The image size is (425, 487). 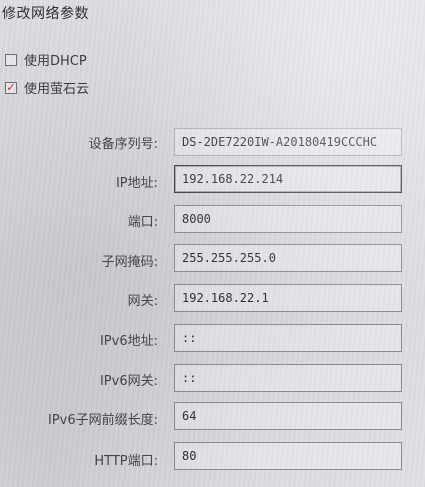 What do you see at coordinates (129, 262) in the screenshot?
I see `mask-label: 子网掩码:` at bounding box center [129, 262].